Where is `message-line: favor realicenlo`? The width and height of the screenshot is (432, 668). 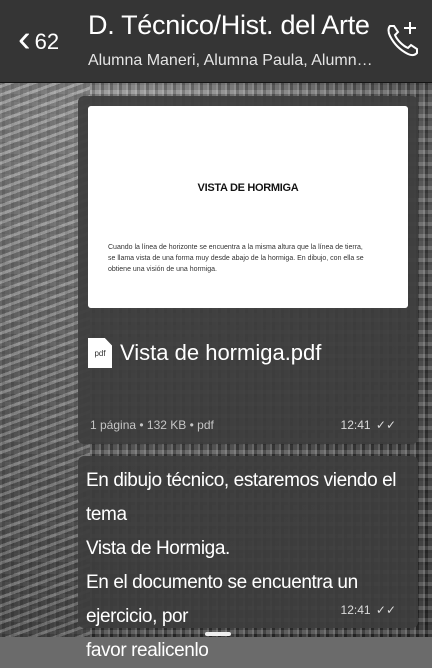
message-line: favor realicenlo is located at coordinates (147, 650).